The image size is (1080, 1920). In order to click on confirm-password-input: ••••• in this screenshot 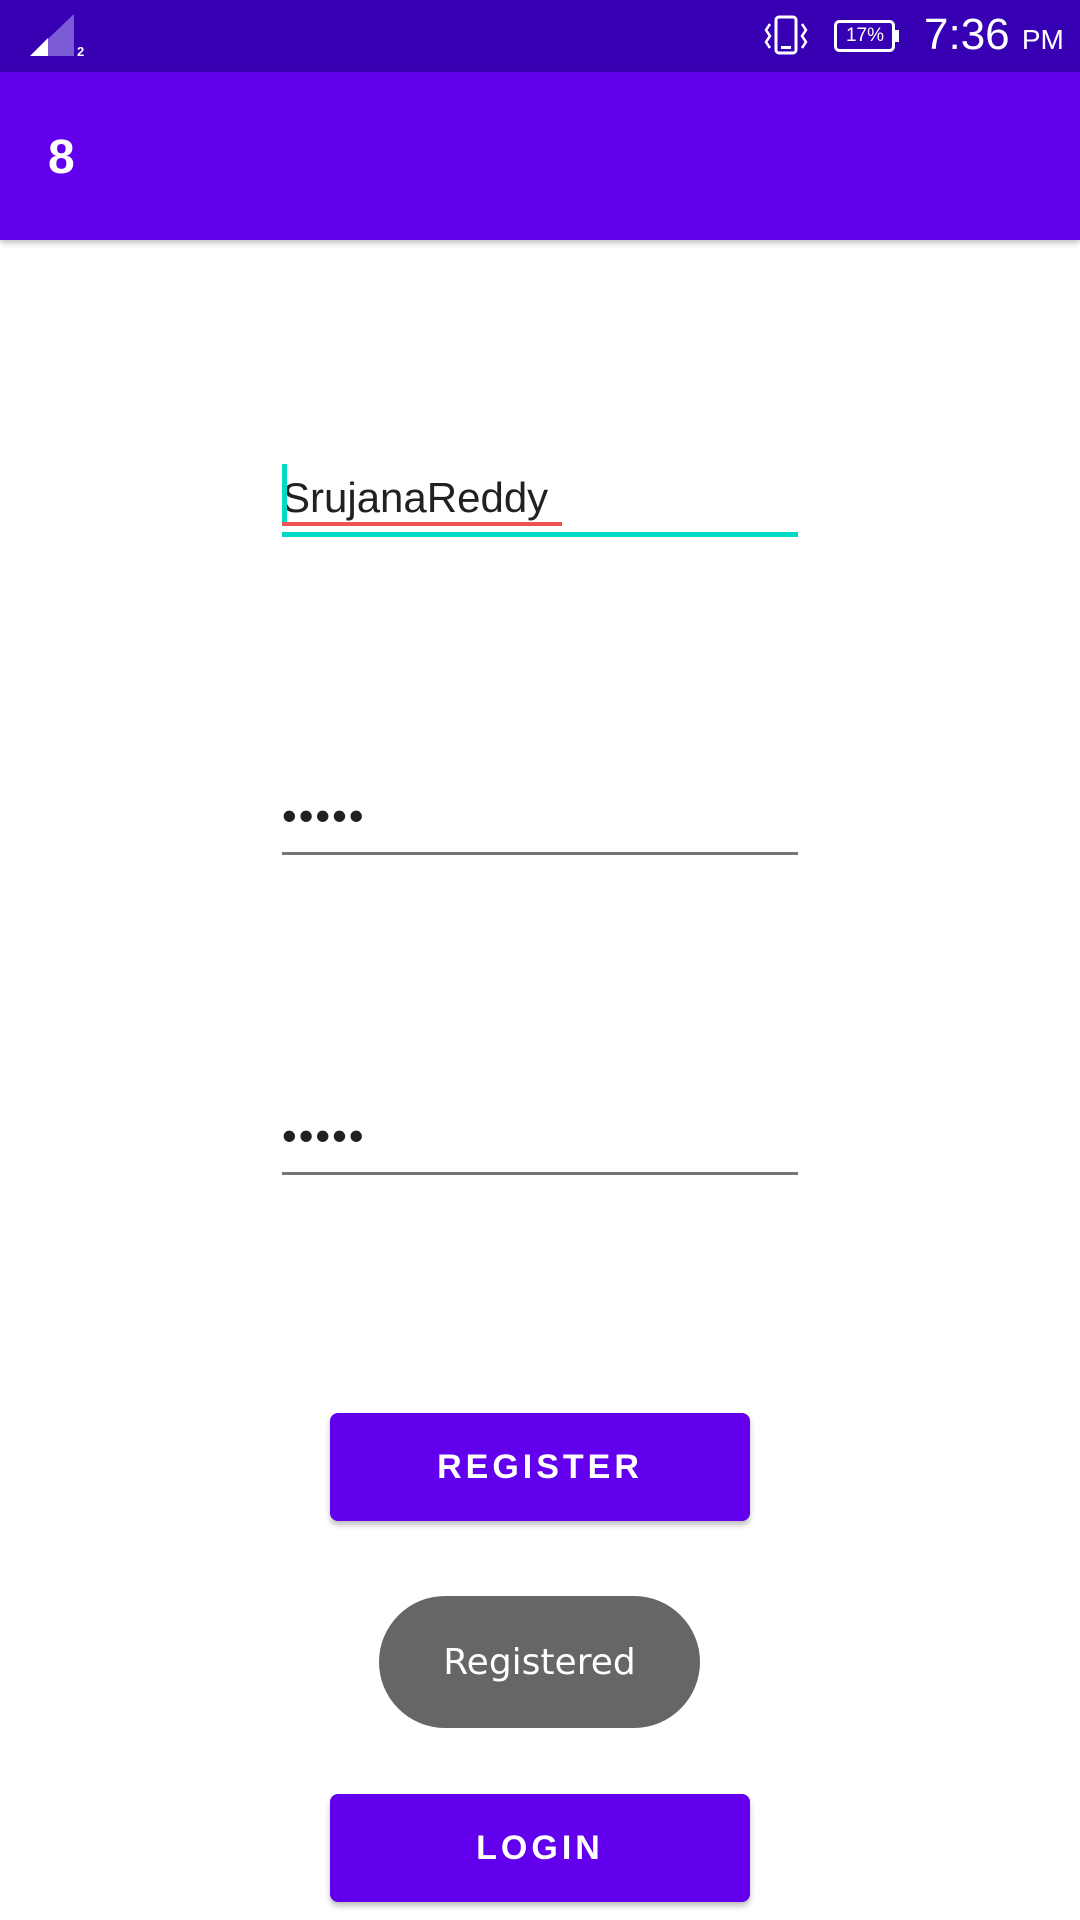, I will do `click(540, 1140)`.